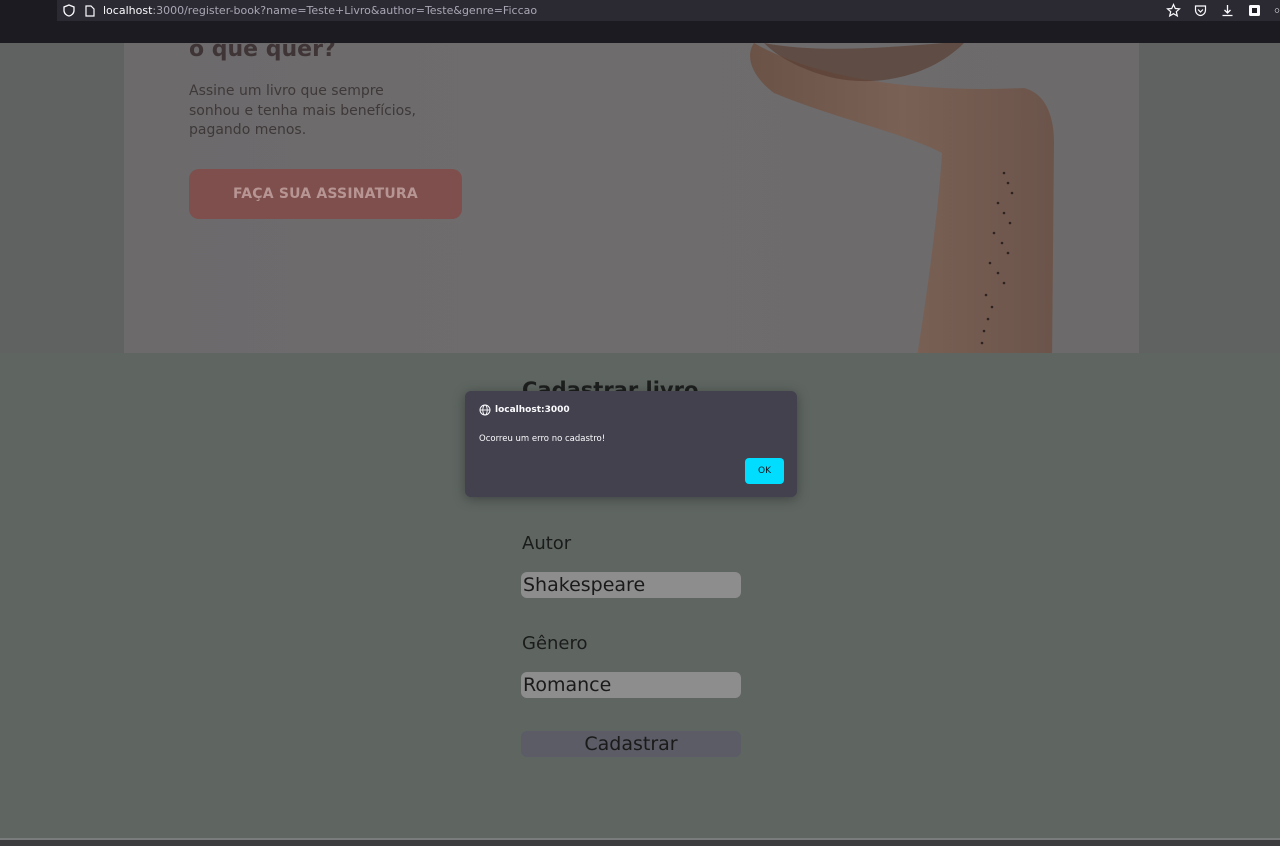 The height and width of the screenshot is (846, 1280). I want to click on hero-title: o que quer?, so click(262, 52).